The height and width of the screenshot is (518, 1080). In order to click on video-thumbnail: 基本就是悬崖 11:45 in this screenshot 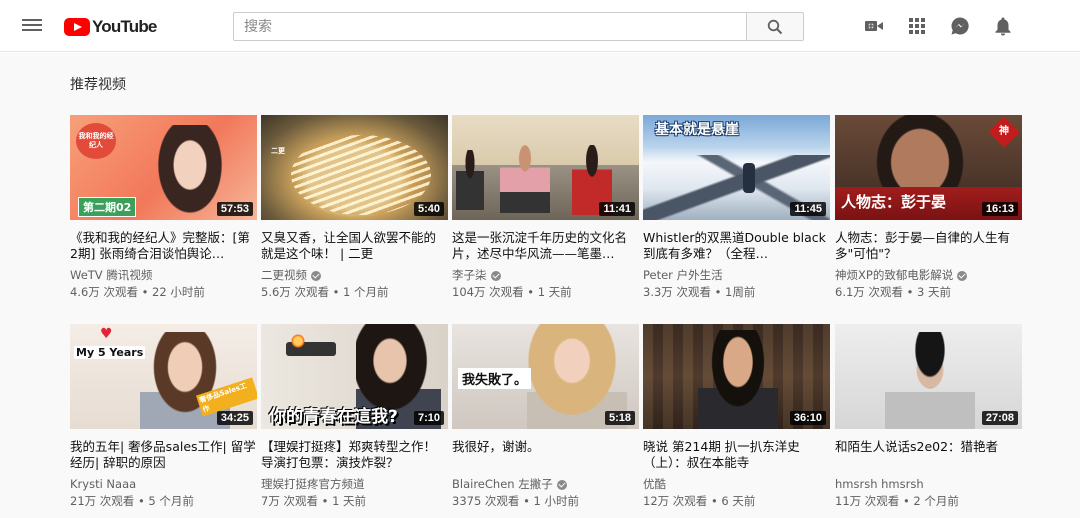, I will do `click(736, 167)`.